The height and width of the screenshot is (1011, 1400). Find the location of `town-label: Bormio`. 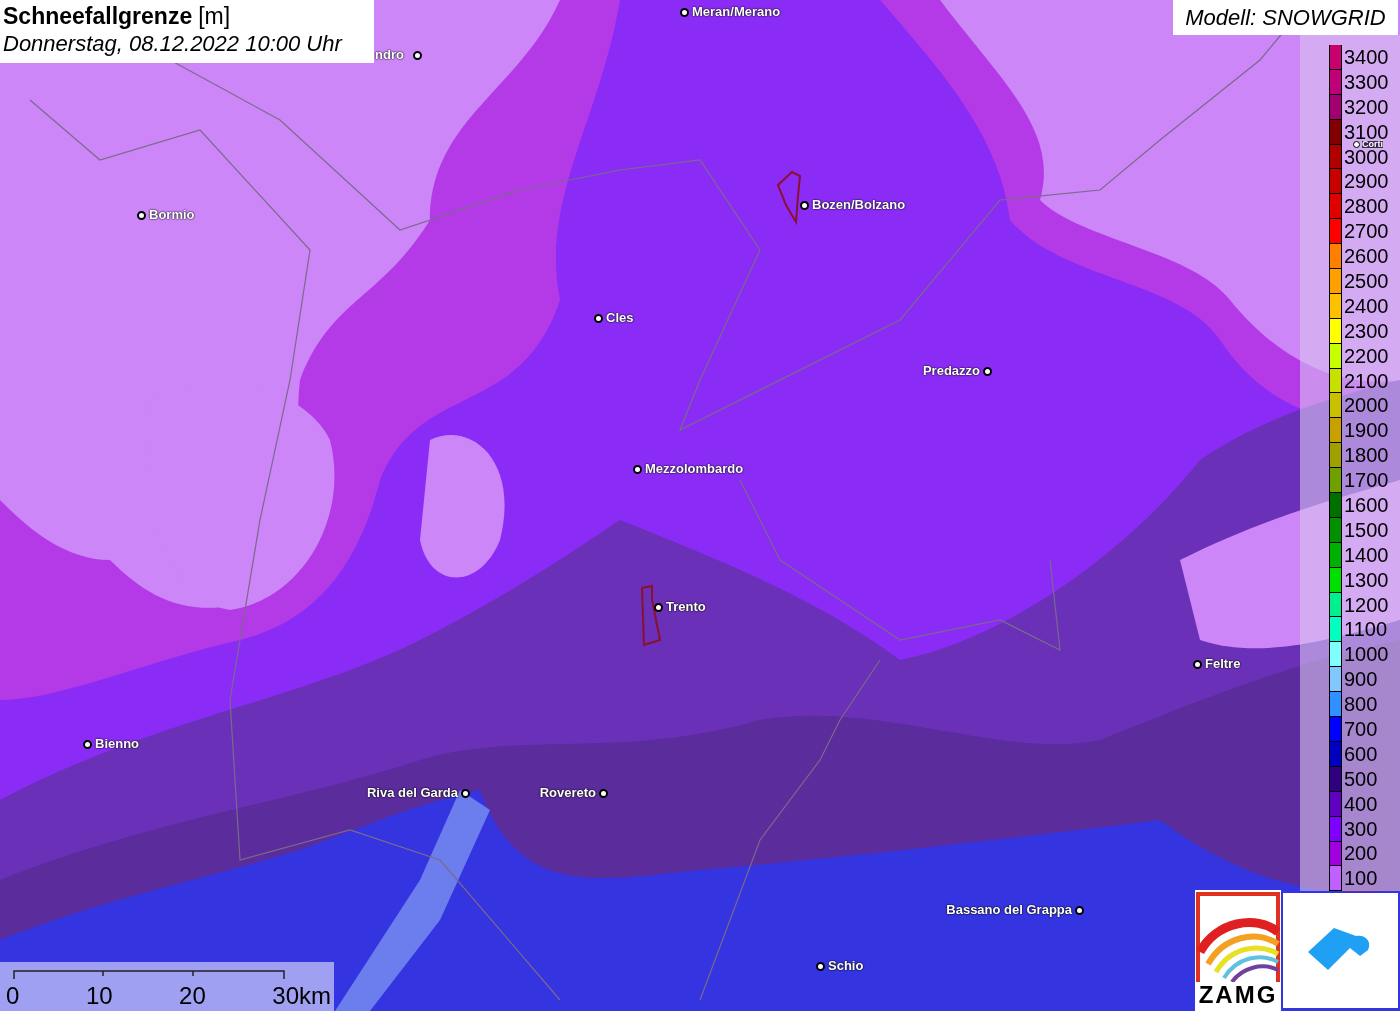

town-label: Bormio is located at coordinates (172, 214).